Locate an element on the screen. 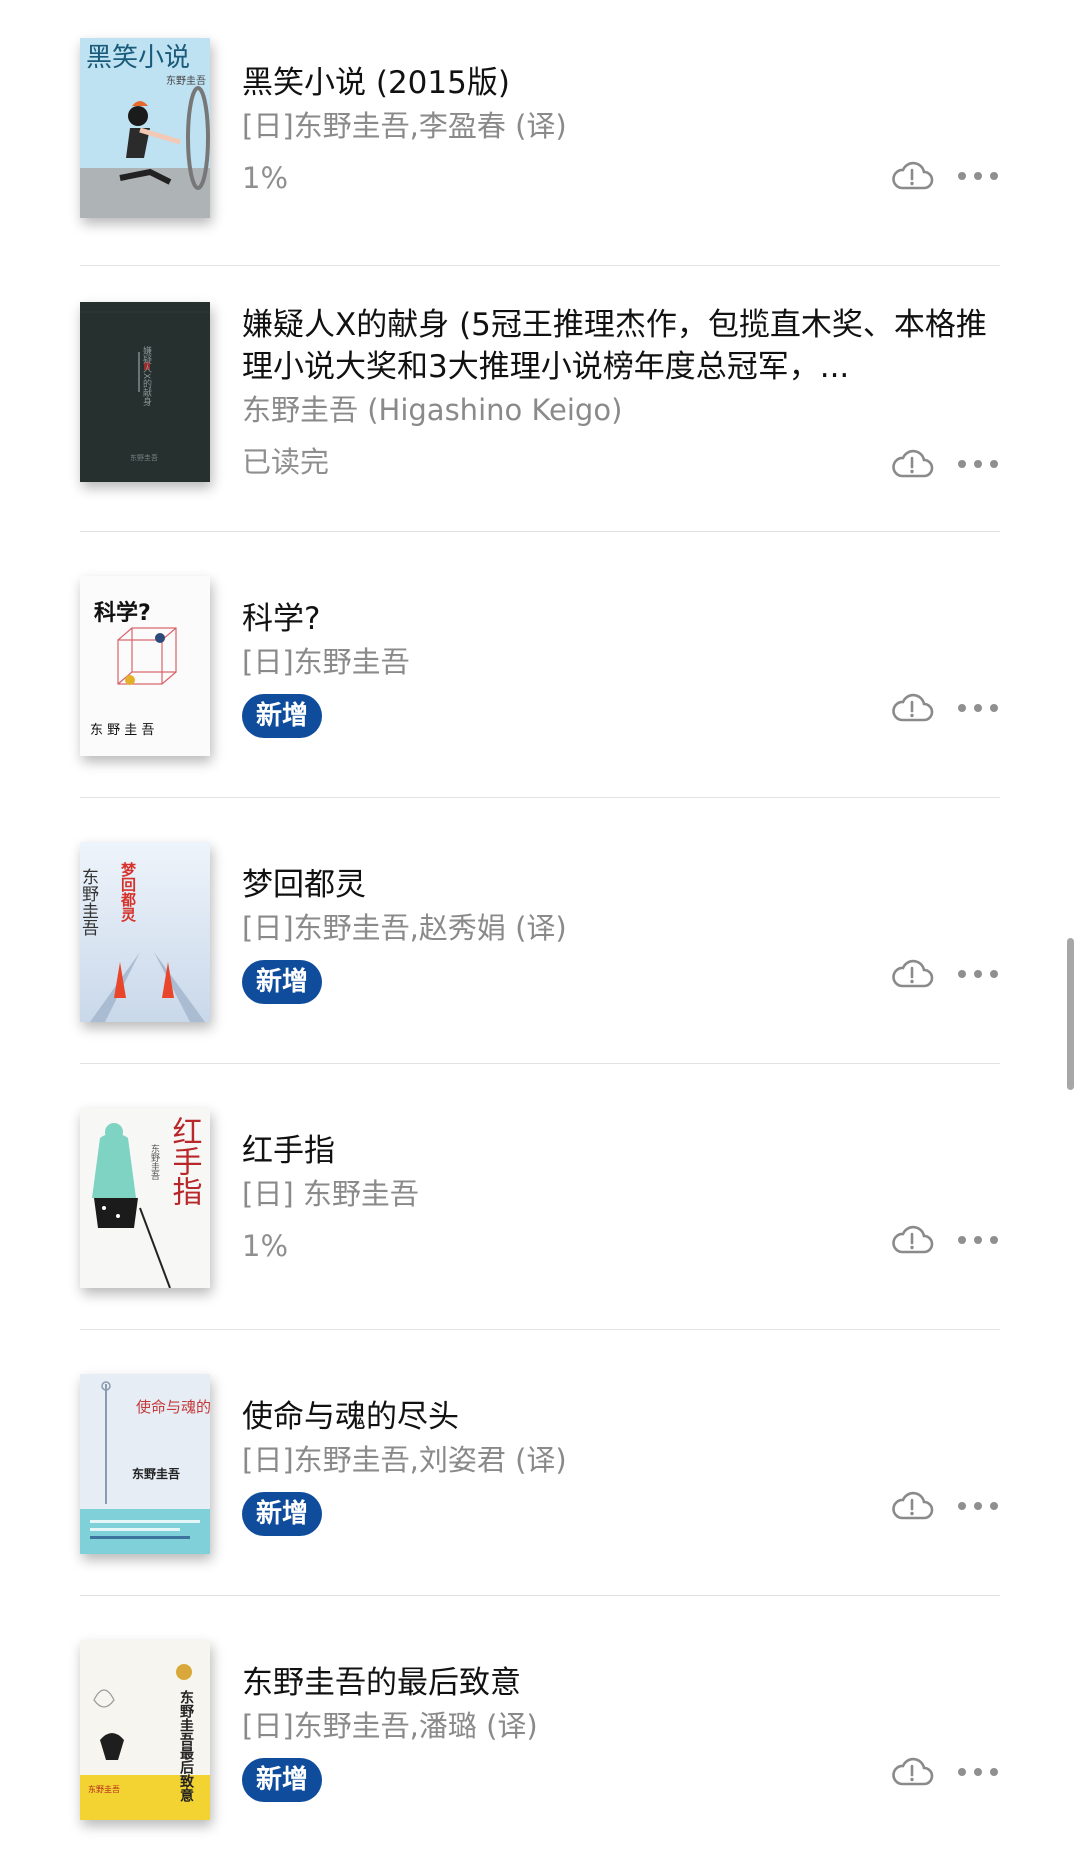  reading-progress: 已读完 is located at coordinates (286, 462).